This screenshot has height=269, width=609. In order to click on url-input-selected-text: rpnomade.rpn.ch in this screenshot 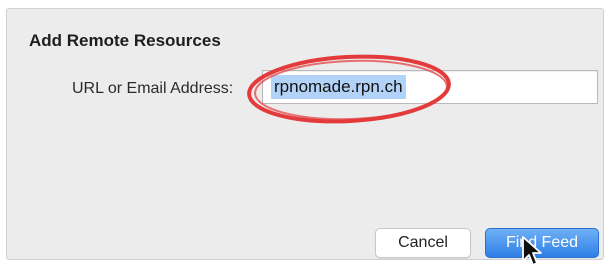, I will do `click(338, 87)`.